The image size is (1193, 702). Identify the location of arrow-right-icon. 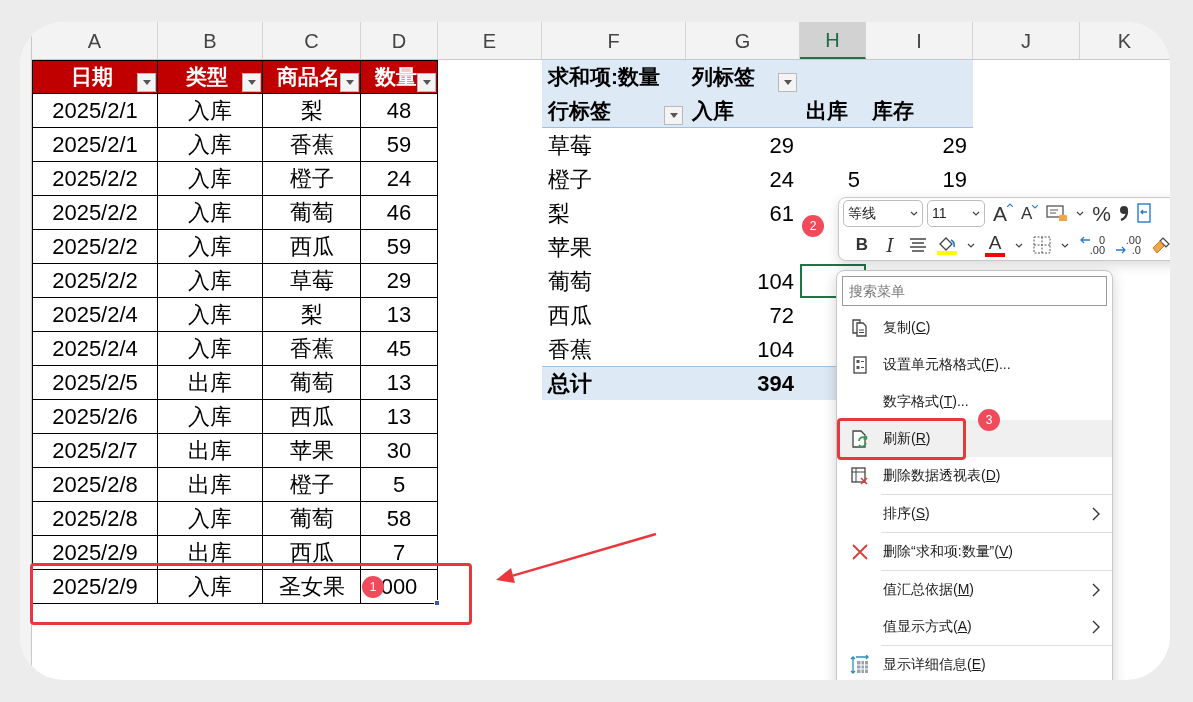
(1121, 250).